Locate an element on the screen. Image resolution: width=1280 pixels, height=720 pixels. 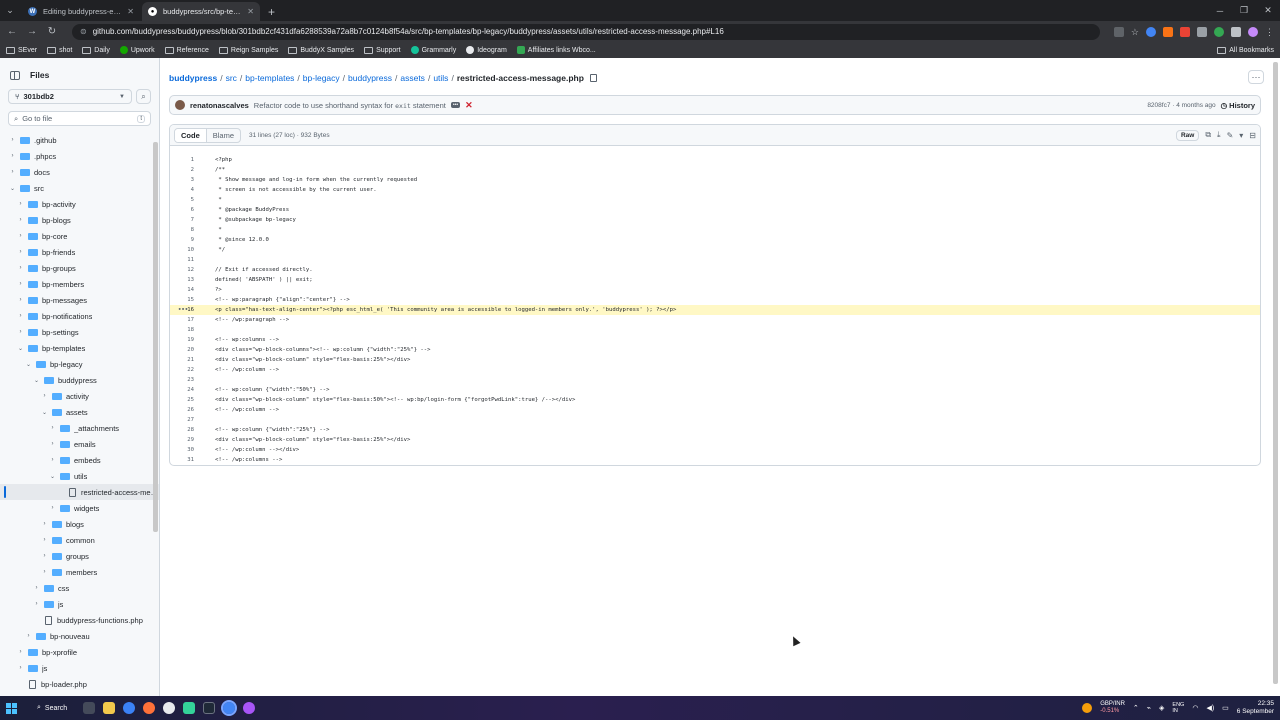
install-icon is located at coordinates (1118, 31).